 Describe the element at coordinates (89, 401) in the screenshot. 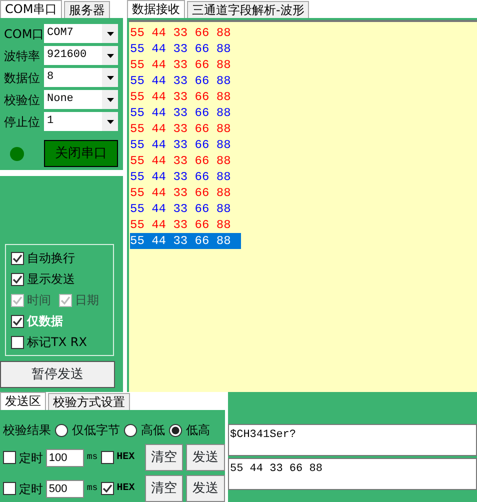

I see `tab: 校验方式设置` at that location.